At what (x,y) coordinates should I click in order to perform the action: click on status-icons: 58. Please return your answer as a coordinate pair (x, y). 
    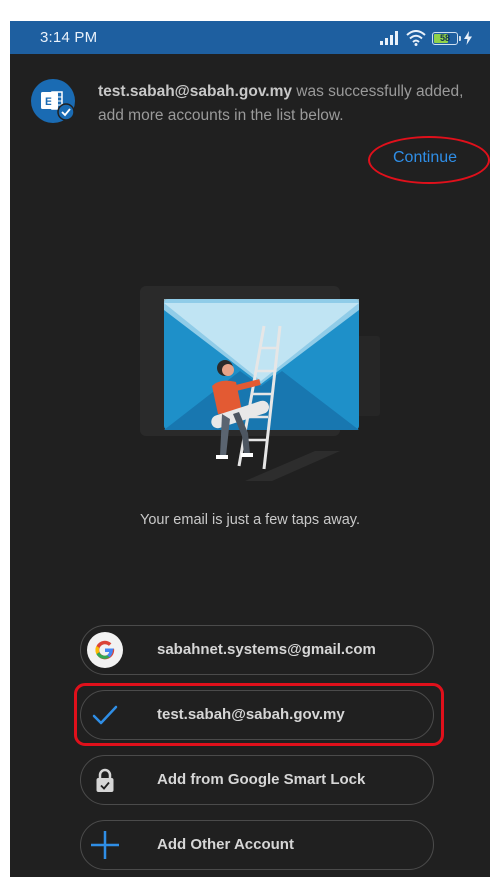
    Looking at the image, I should click on (426, 38).